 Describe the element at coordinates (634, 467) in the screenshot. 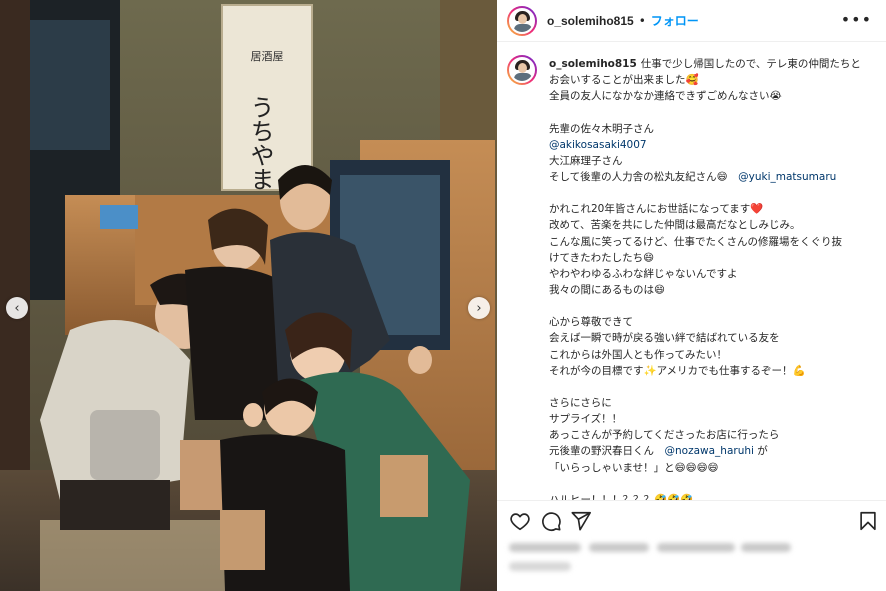

I see `caption-text-segment: 「いらっしゃいませ！」と😄😄😄😄` at that location.